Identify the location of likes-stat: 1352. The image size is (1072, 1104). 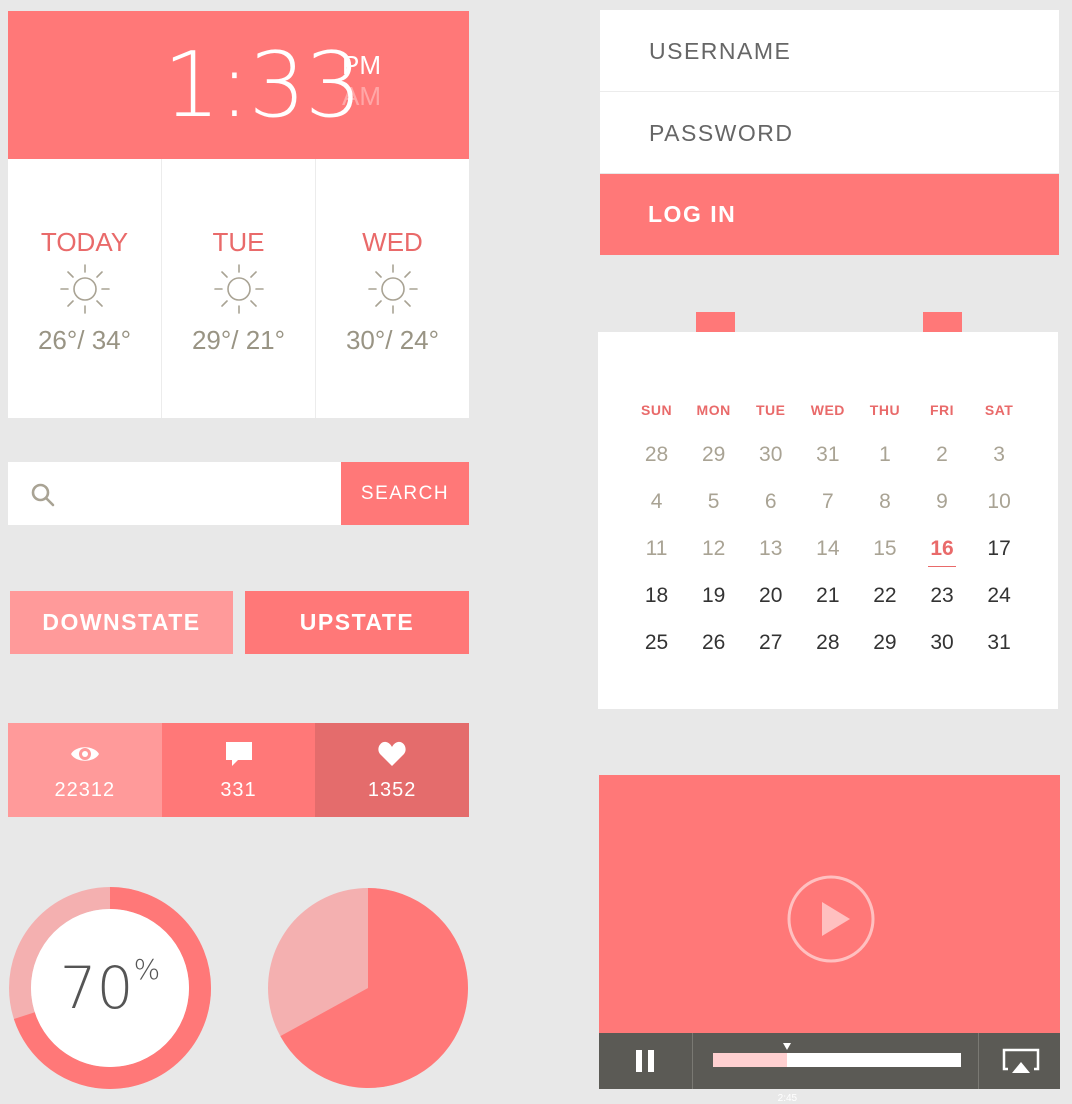
(392, 770).